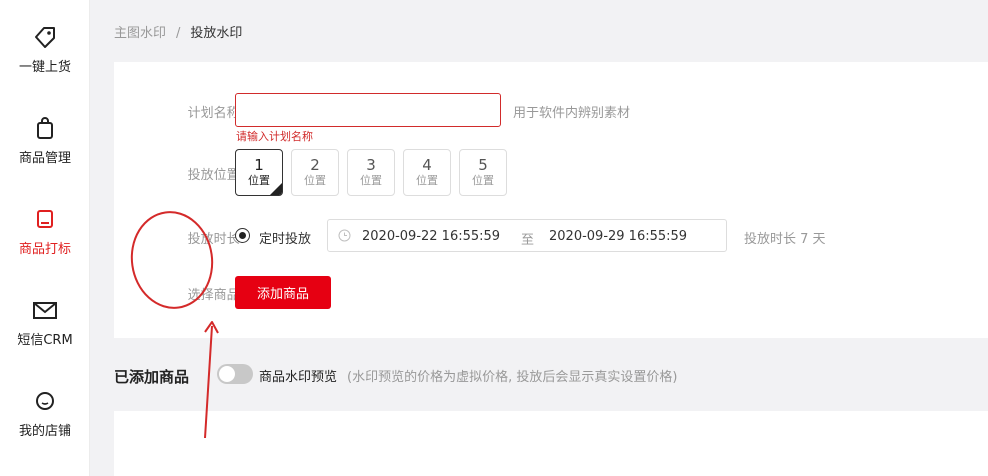 This screenshot has width=988, height=476. I want to click on added-products-list, so click(551, 443).